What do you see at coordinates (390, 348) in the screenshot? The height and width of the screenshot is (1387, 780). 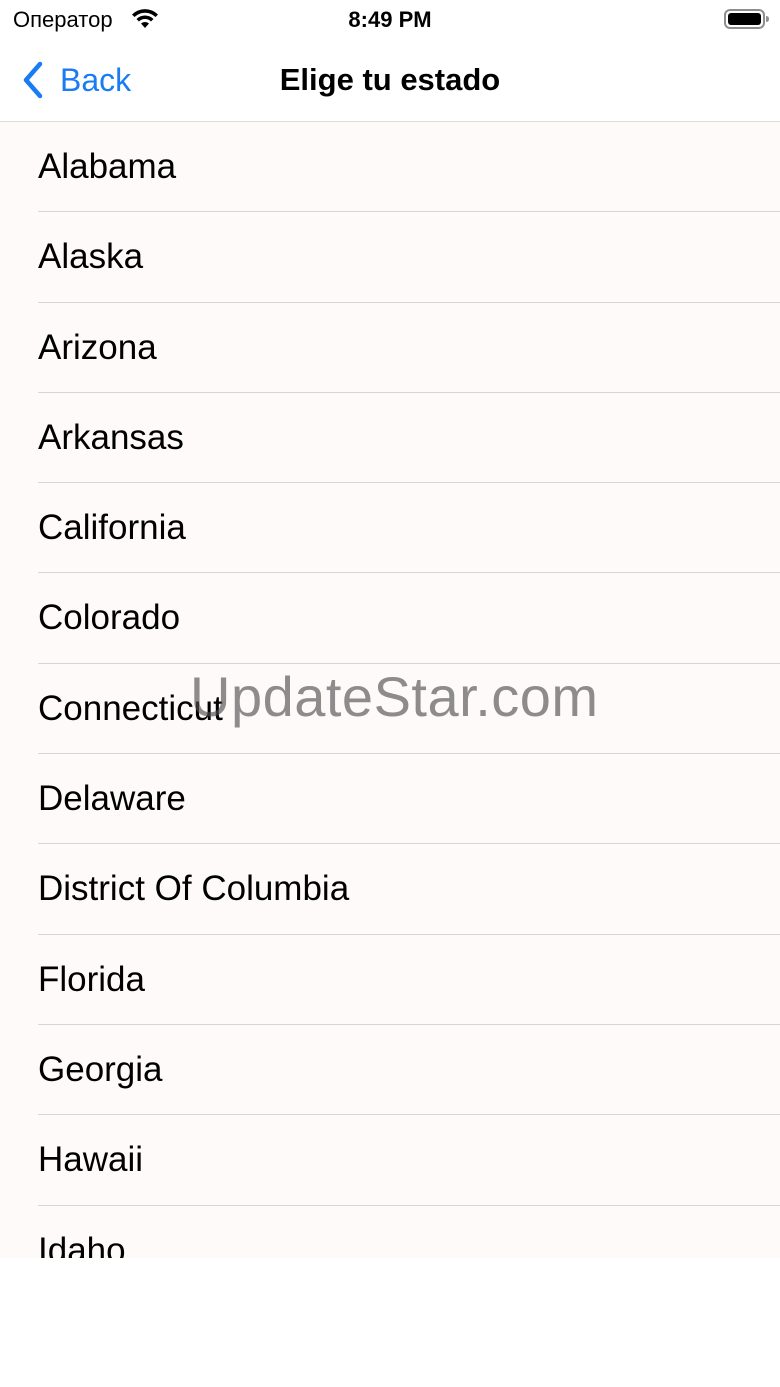 I see `list-item: Arizona` at bounding box center [390, 348].